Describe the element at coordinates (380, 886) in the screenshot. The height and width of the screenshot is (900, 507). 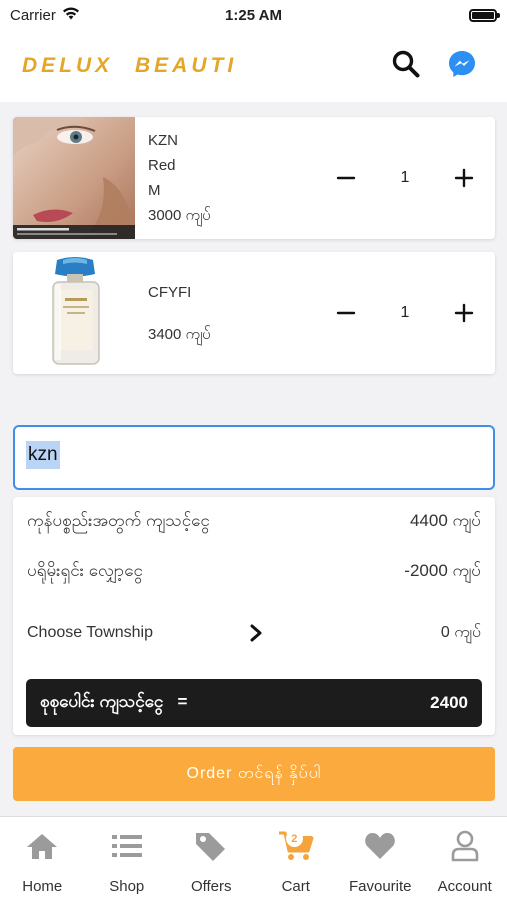
I see `tab-label: Favourite` at that location.